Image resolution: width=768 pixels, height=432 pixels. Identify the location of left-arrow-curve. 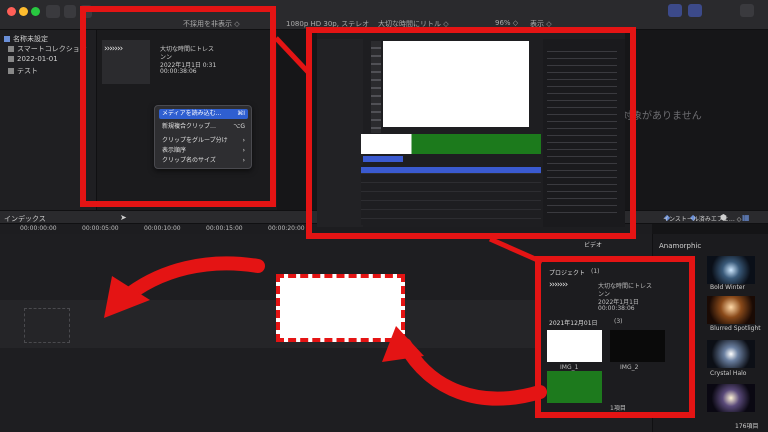
(190, 281).